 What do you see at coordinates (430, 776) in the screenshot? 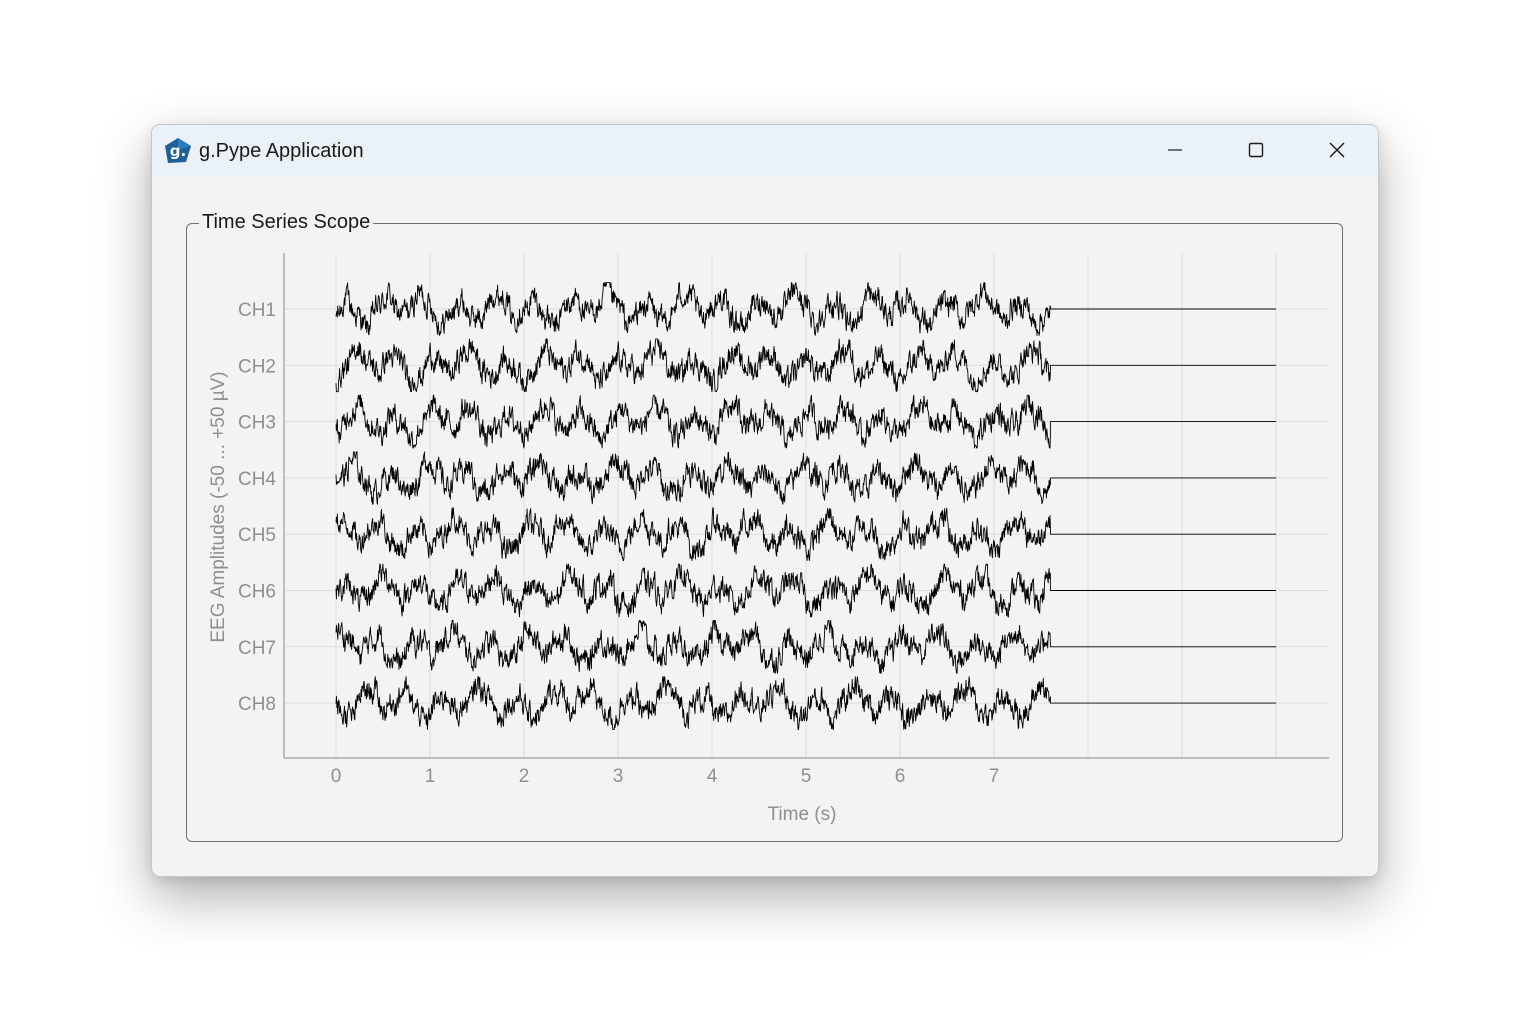
I see `x-tick-label: 1` at bounding box center [430, 776].